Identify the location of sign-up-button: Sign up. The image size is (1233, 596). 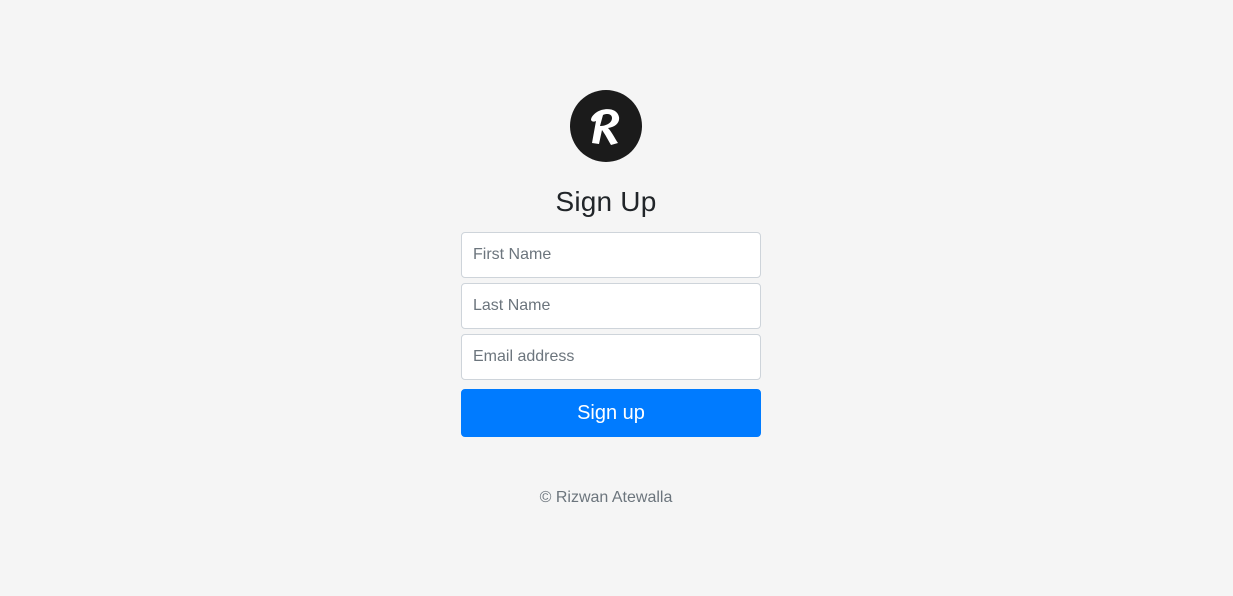
(611, 413).